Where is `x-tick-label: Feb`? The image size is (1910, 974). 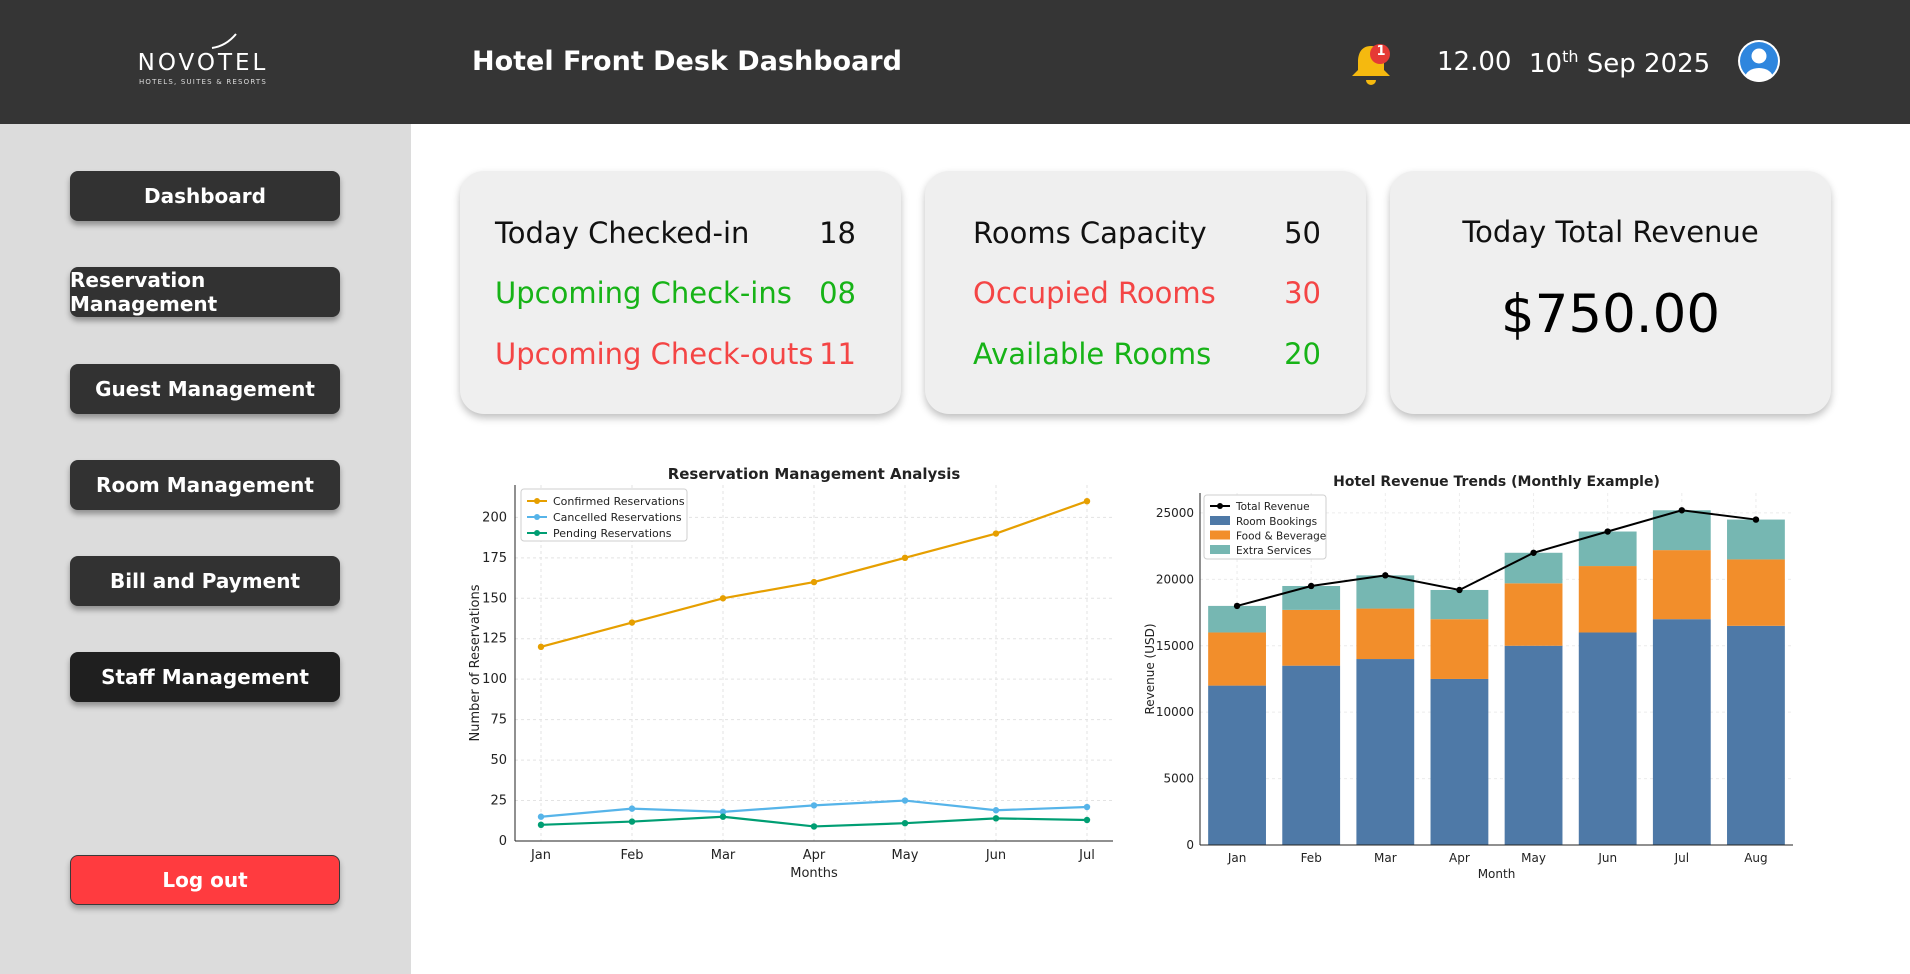 x-tick-label: Feb is located at coordinates (1311, 858).